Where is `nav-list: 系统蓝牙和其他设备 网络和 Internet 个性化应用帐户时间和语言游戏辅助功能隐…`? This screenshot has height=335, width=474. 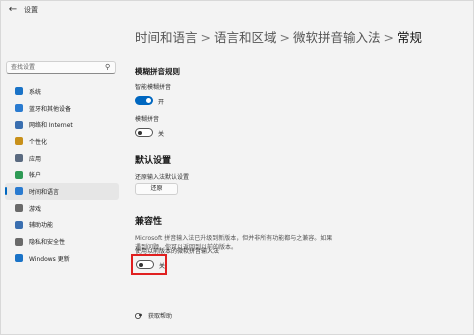
nav-list: 系统蓝牙和其他设备 网络和 Internet 个性化应用帐户时间和语言游戏辅助功能隐… is located at coordinates (62, 175).